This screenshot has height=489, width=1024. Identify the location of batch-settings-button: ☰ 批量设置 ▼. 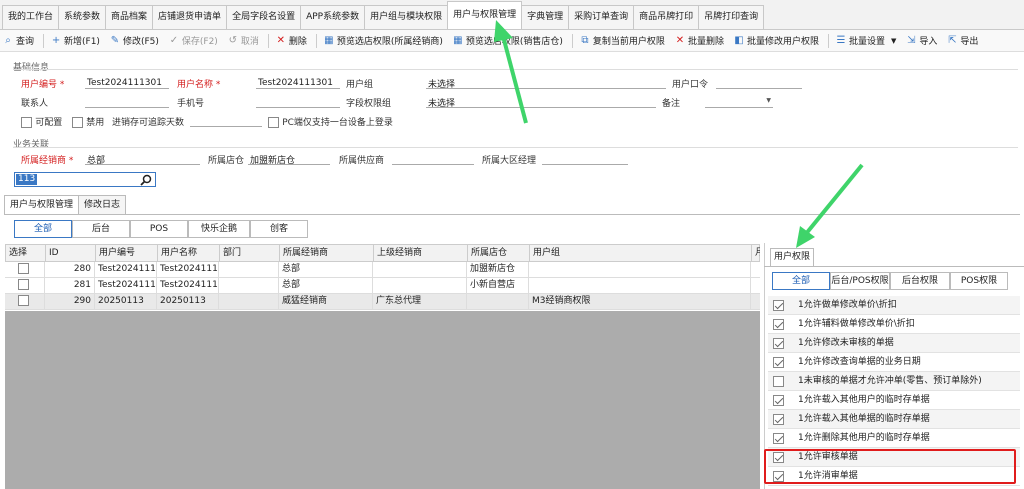
(865, 41).